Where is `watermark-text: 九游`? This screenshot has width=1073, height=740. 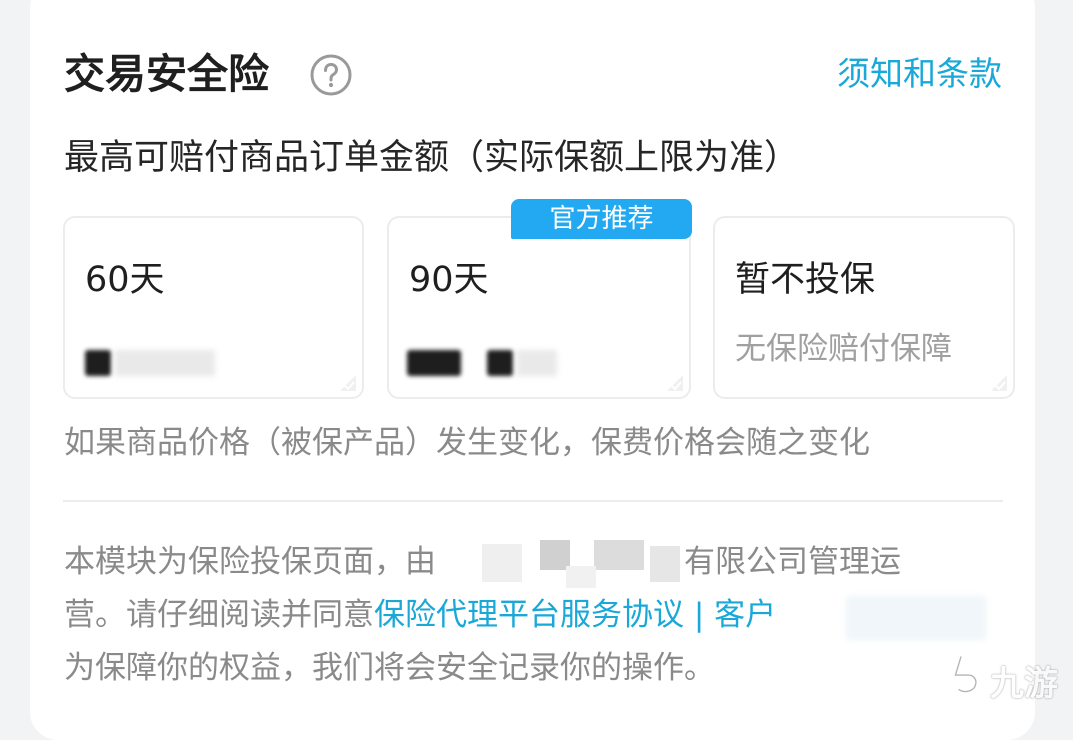 watermark-text: 九游 is located at coordinates (1024, 684).